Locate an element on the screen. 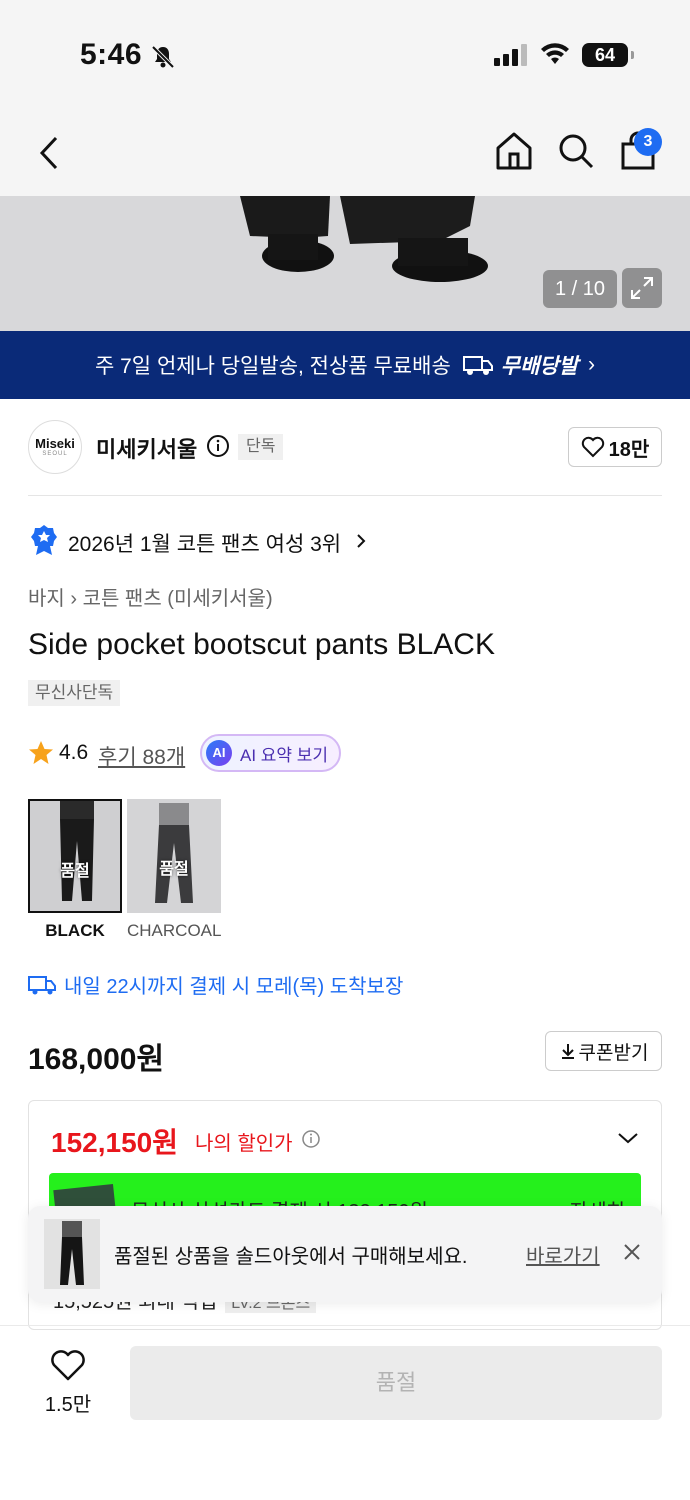  shipping-banner: 주 7일 언제나 당일발송, 전상품 무료배송 무배당발 › is located at coordinates (345, 365).